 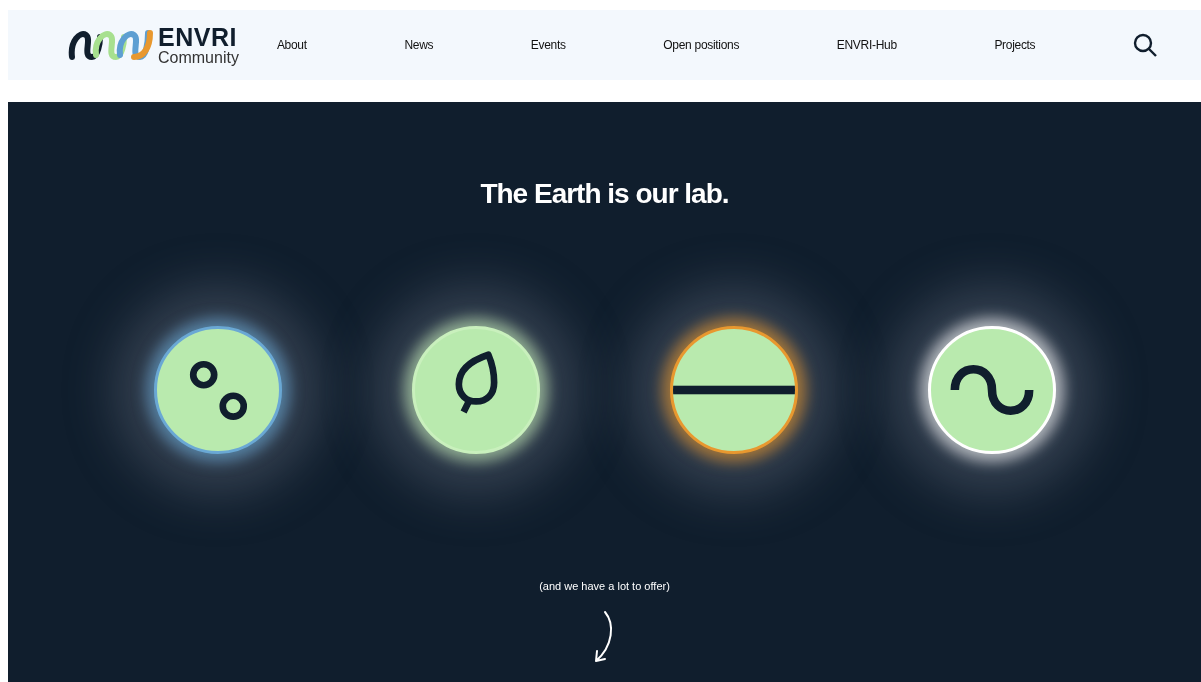 I want to click on logo-icon, so click(x=111, y=45).